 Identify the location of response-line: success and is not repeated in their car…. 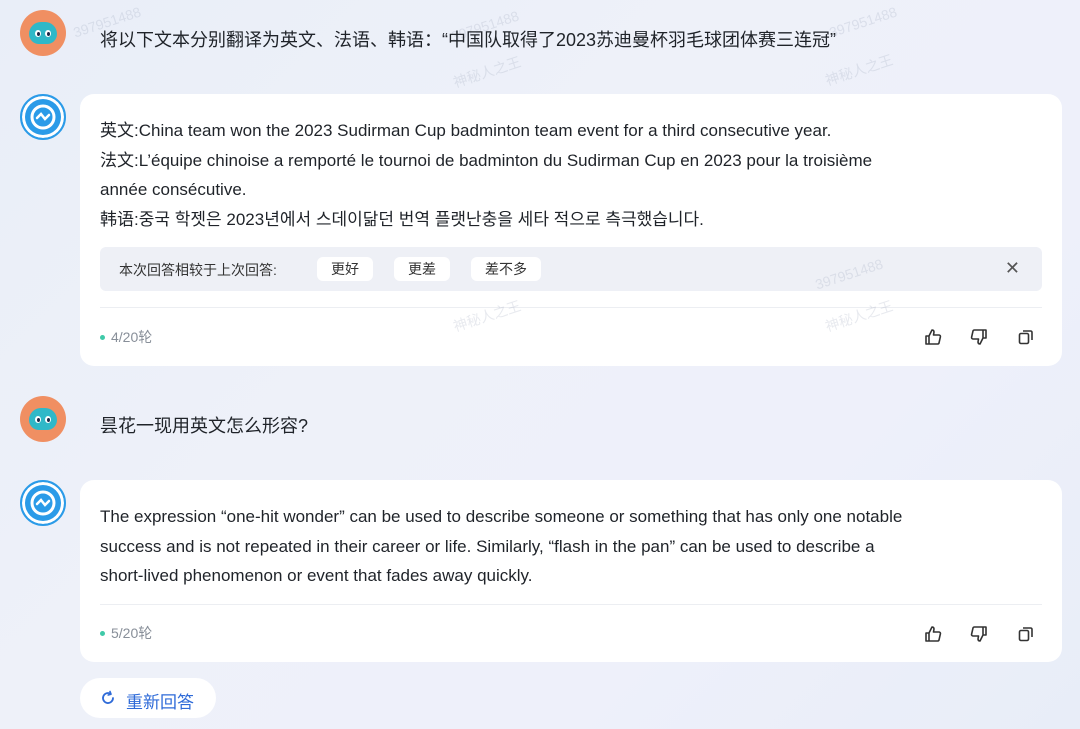
(487, 546).